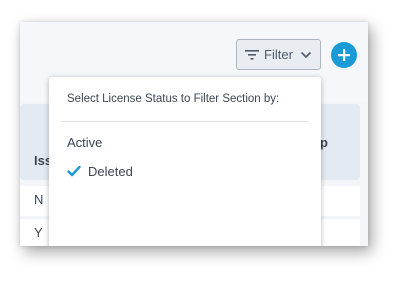 The height and width of the screenshot is (288, 410). Describe the element at coordinates (110, 171) in the screenshot. I see `option-label: Deleted` at that location.